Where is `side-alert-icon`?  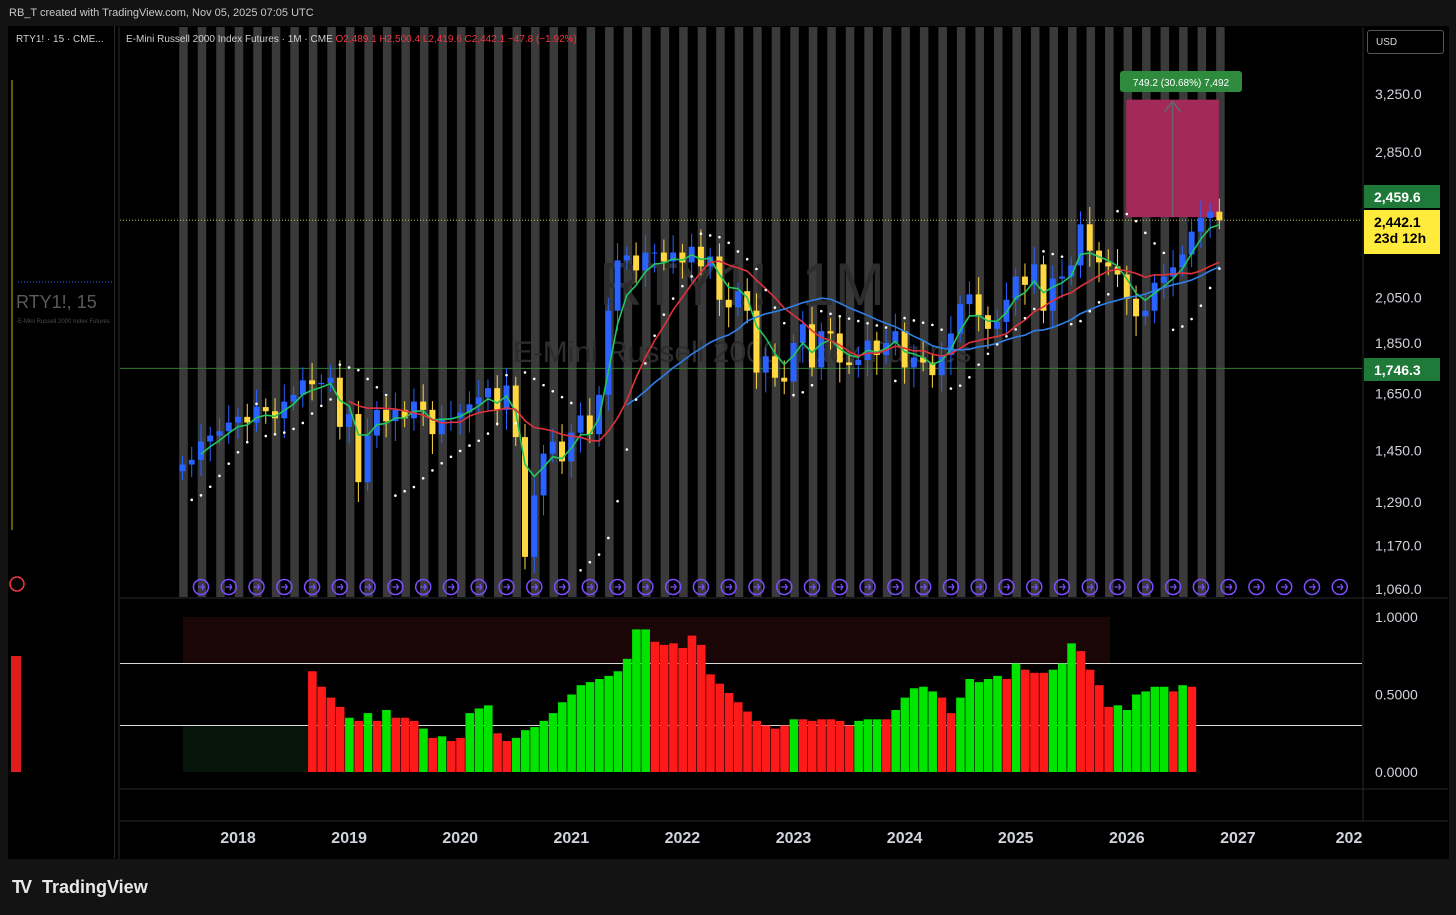
side-alert-icon is located at coordinates (17, 584).